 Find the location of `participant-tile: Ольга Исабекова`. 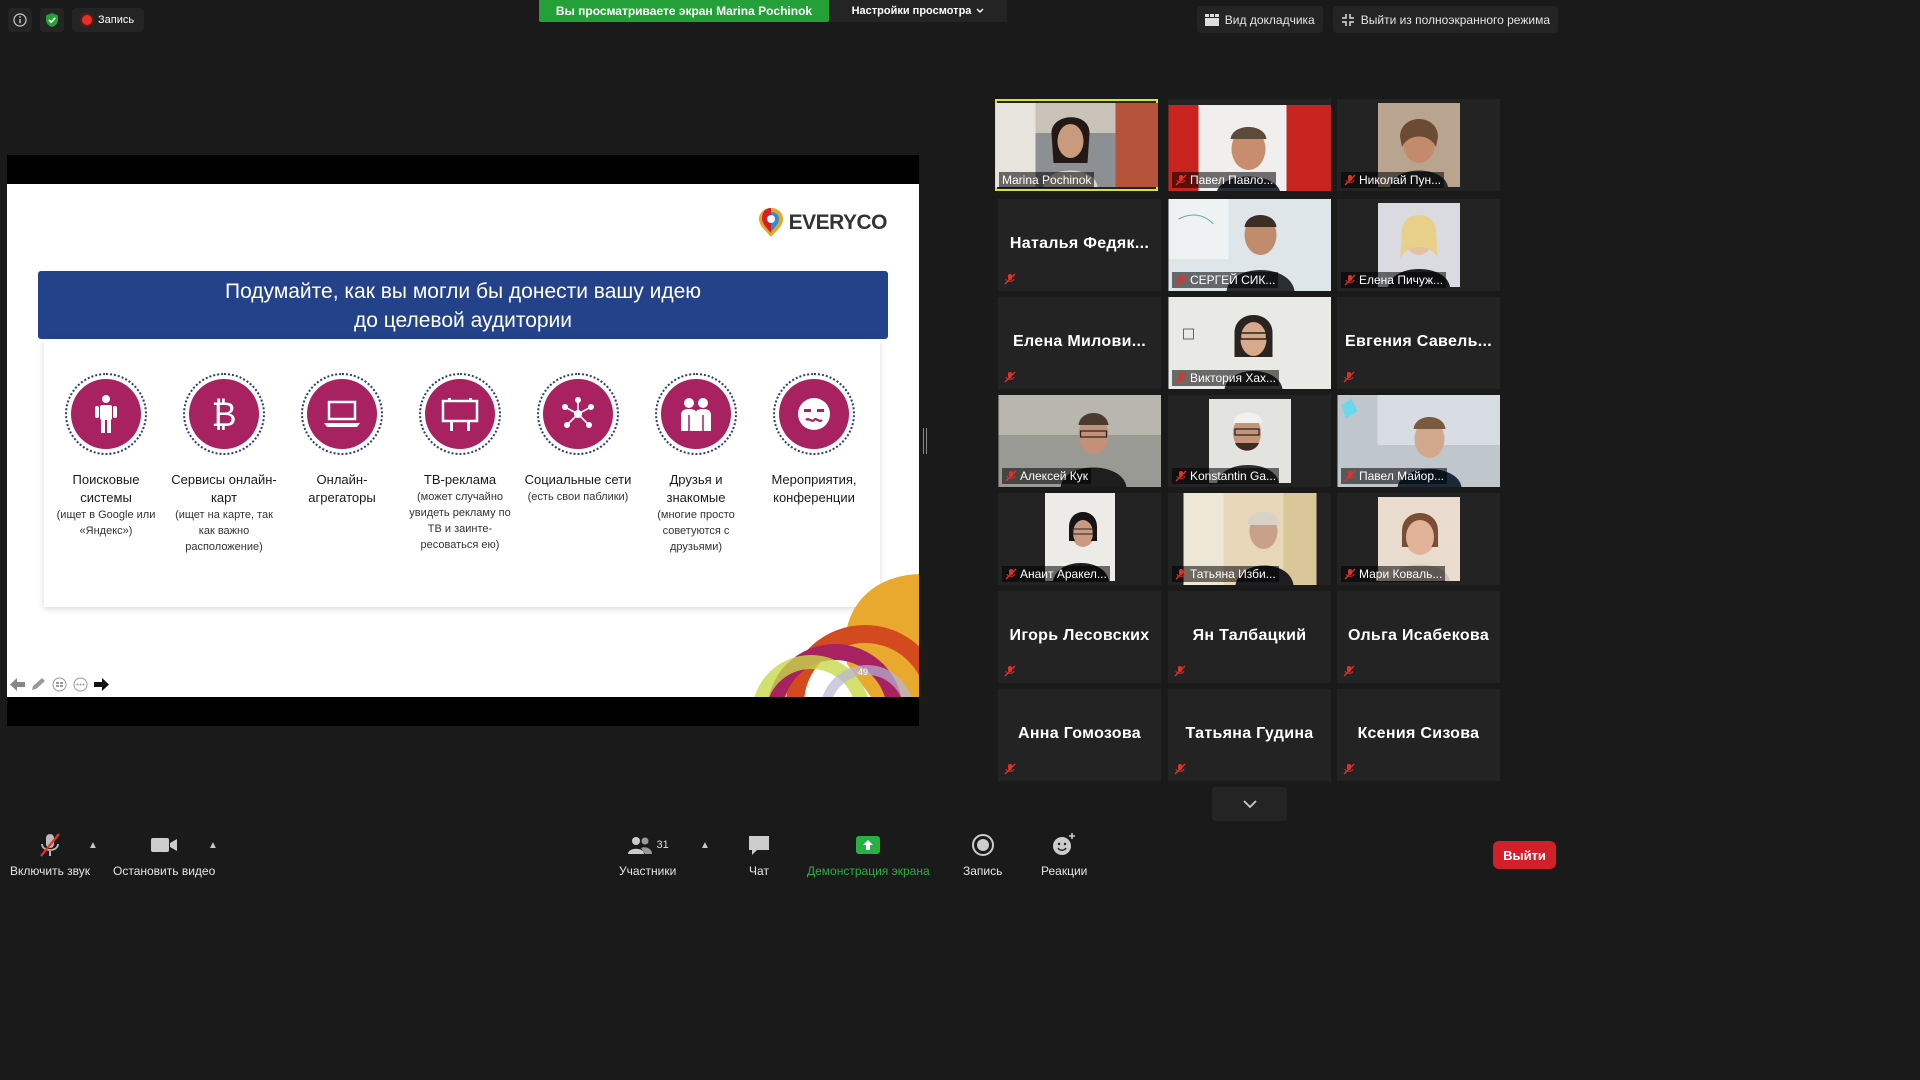

participant-tile: Ольга Исабекова is located at coordinates (1418, 637).